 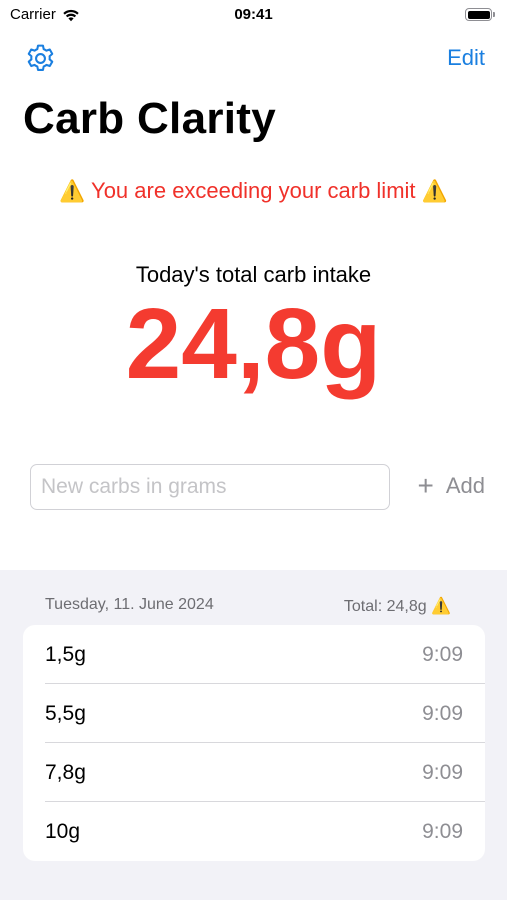 I want to click on edit-button: Edit, so click(x=466, y=58).